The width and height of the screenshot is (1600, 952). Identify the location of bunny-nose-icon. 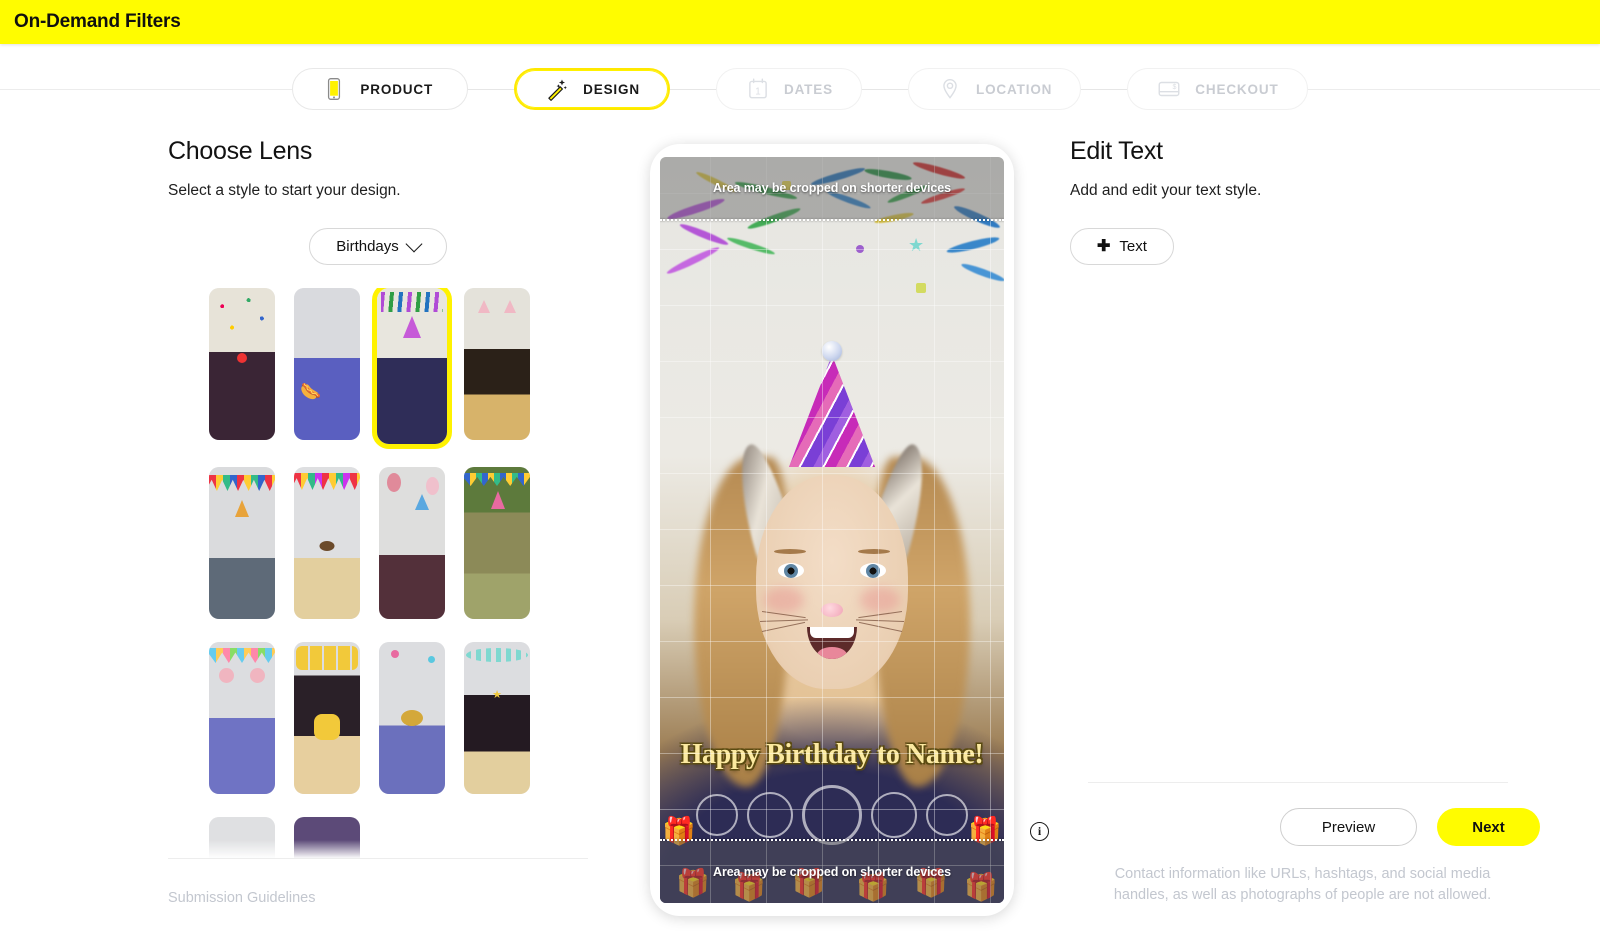
(832, 610).